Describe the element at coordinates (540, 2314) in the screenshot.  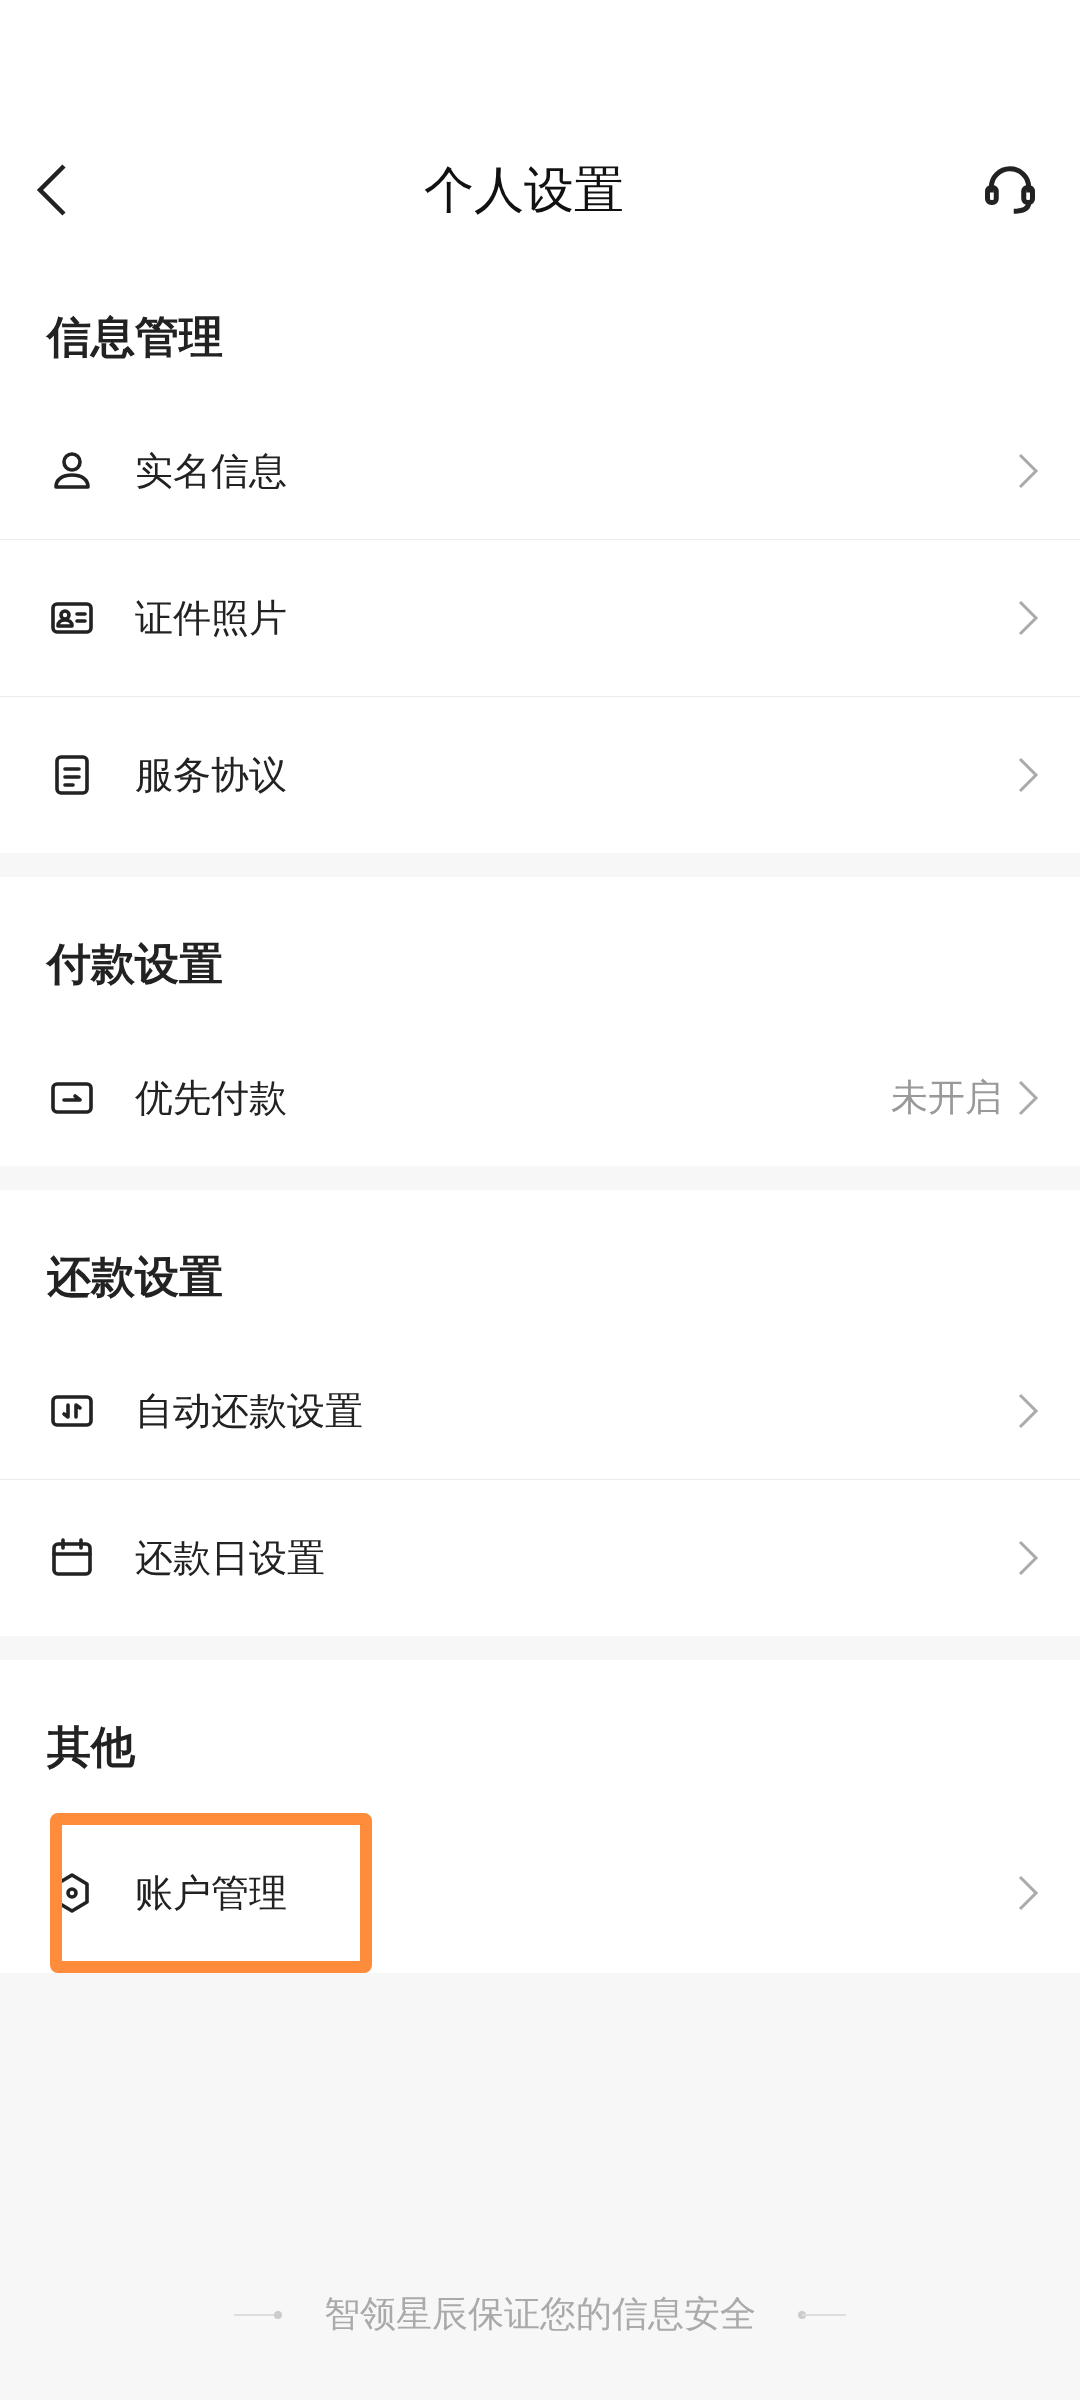
I see `footer-text: 智领星辰保证您的信息安全` at that location.